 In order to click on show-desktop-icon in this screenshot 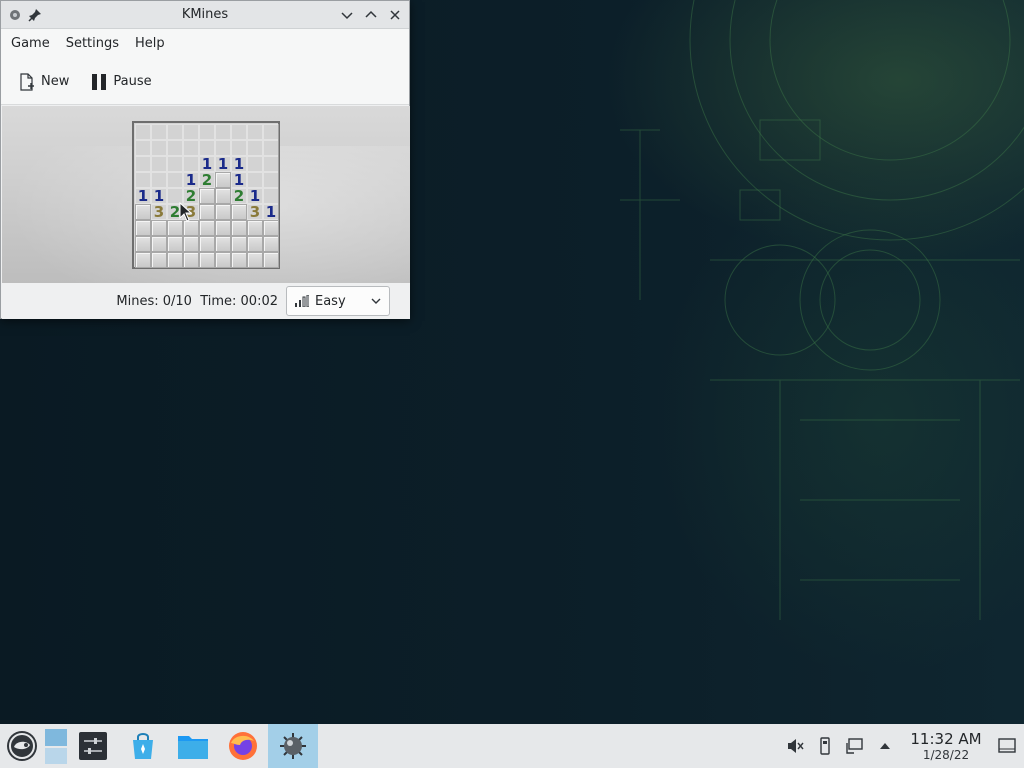, I will do `click(1007, 746)`.